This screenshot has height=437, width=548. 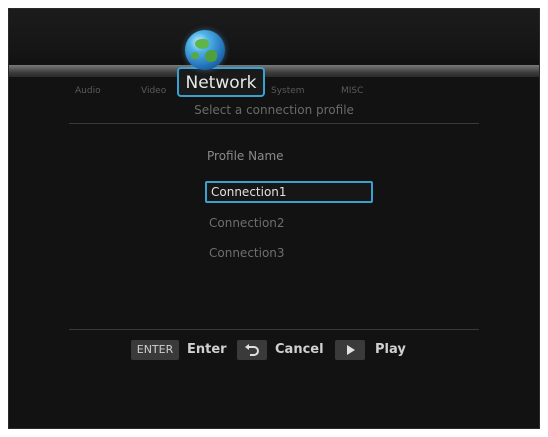 I want to click on divider-bottom, so click(x=274, y=329).